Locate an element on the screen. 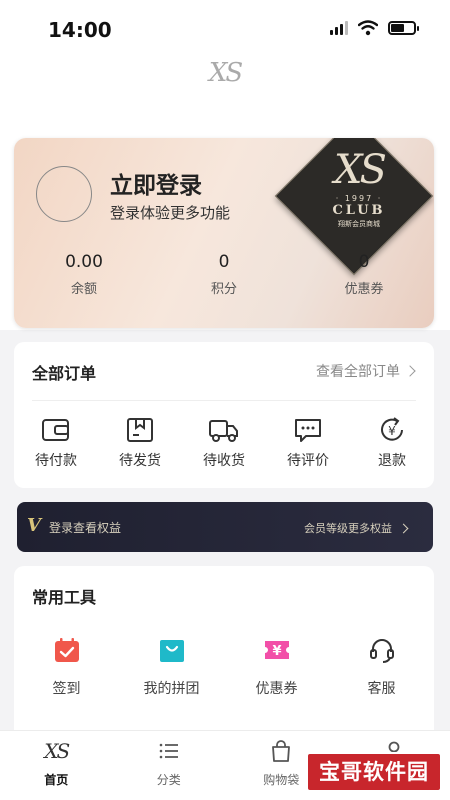 This screenshot has height=800, width=450. battery-icon is located at coordinates (403, 28).